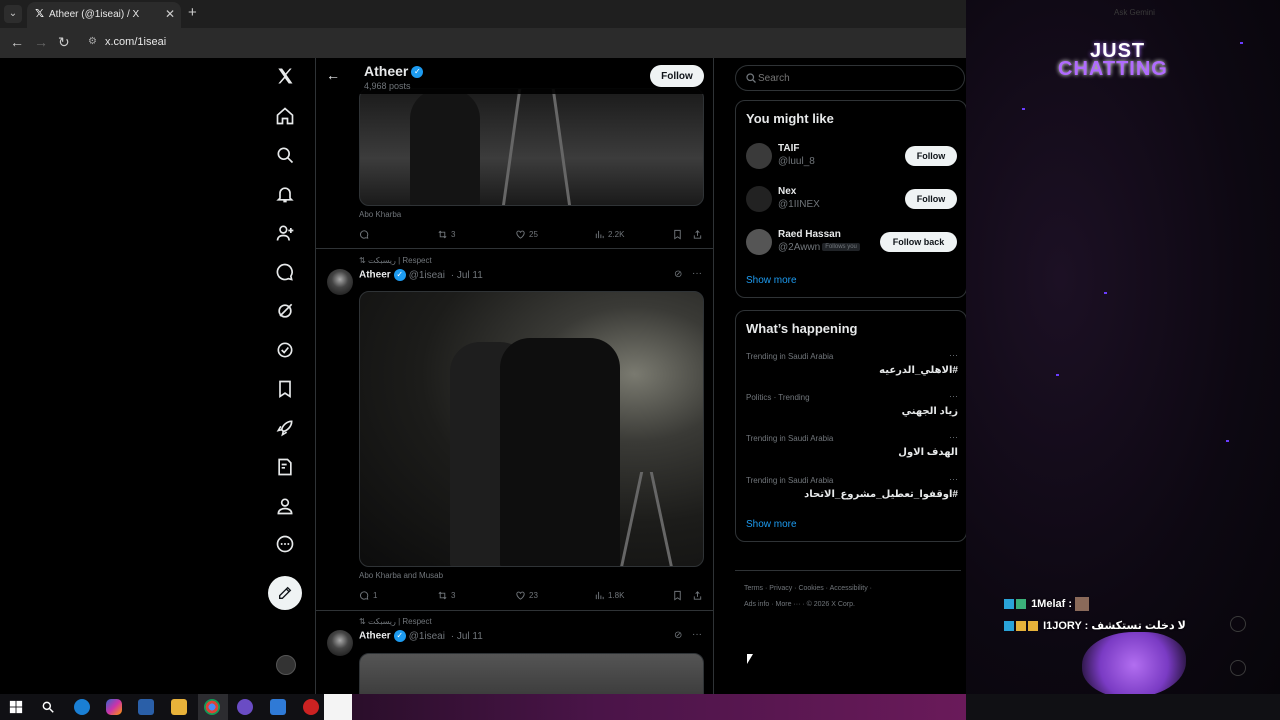 The width and height of the screenshot is (1280, 720). I want to click on x-logo-icon, so click(285, 76).